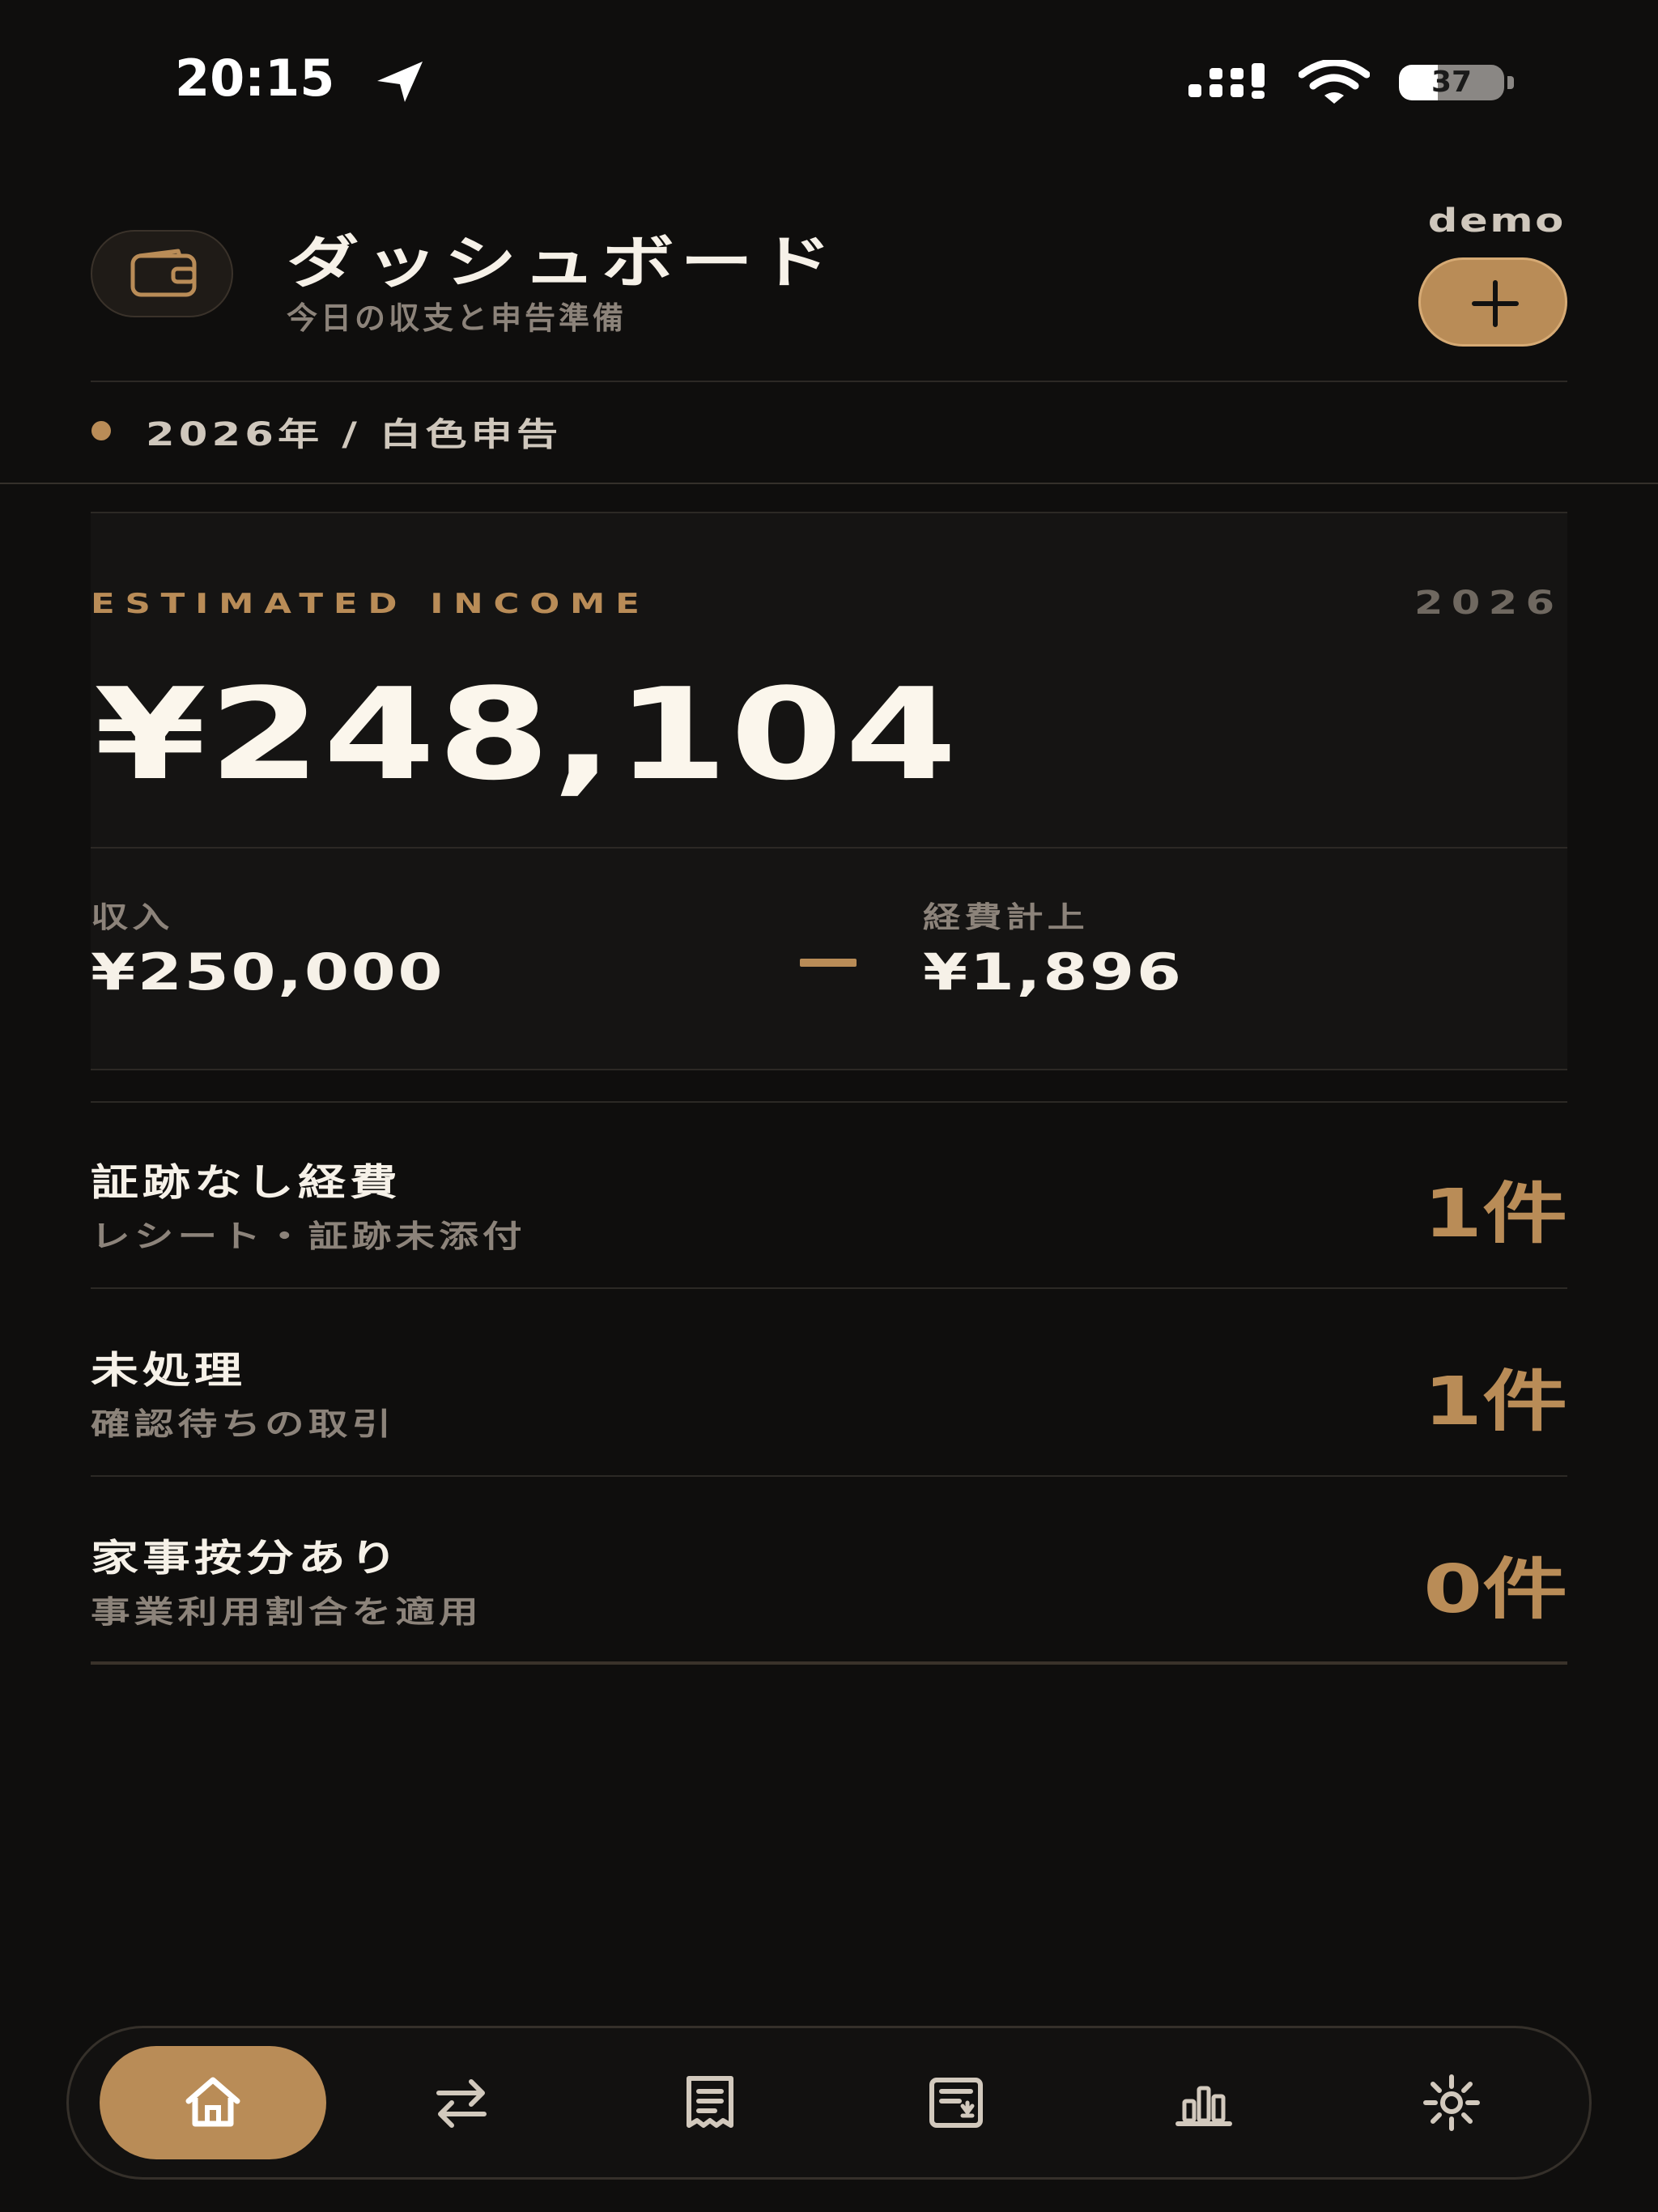  I want to click on tab-transactions, so click(461, 2102).